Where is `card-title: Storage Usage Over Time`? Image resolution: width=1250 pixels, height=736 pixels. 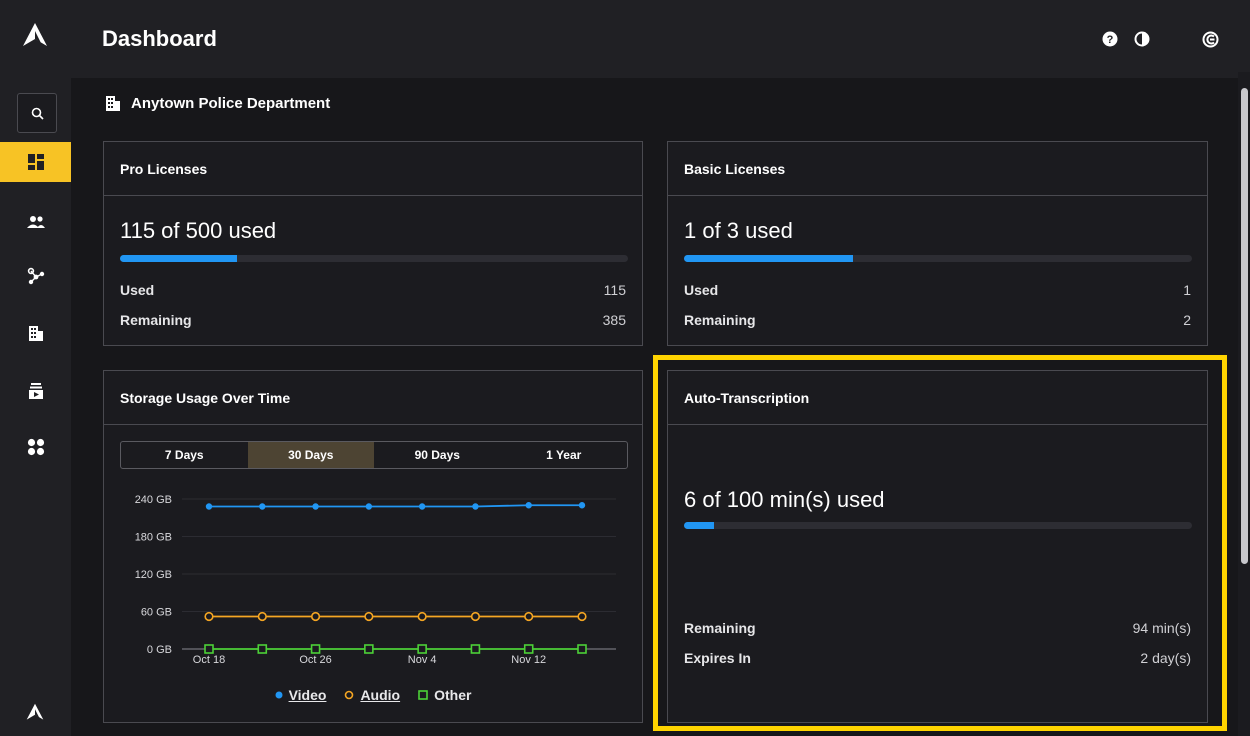 card-title: Storage Usage Over Time is located at coordinates (373, 398).